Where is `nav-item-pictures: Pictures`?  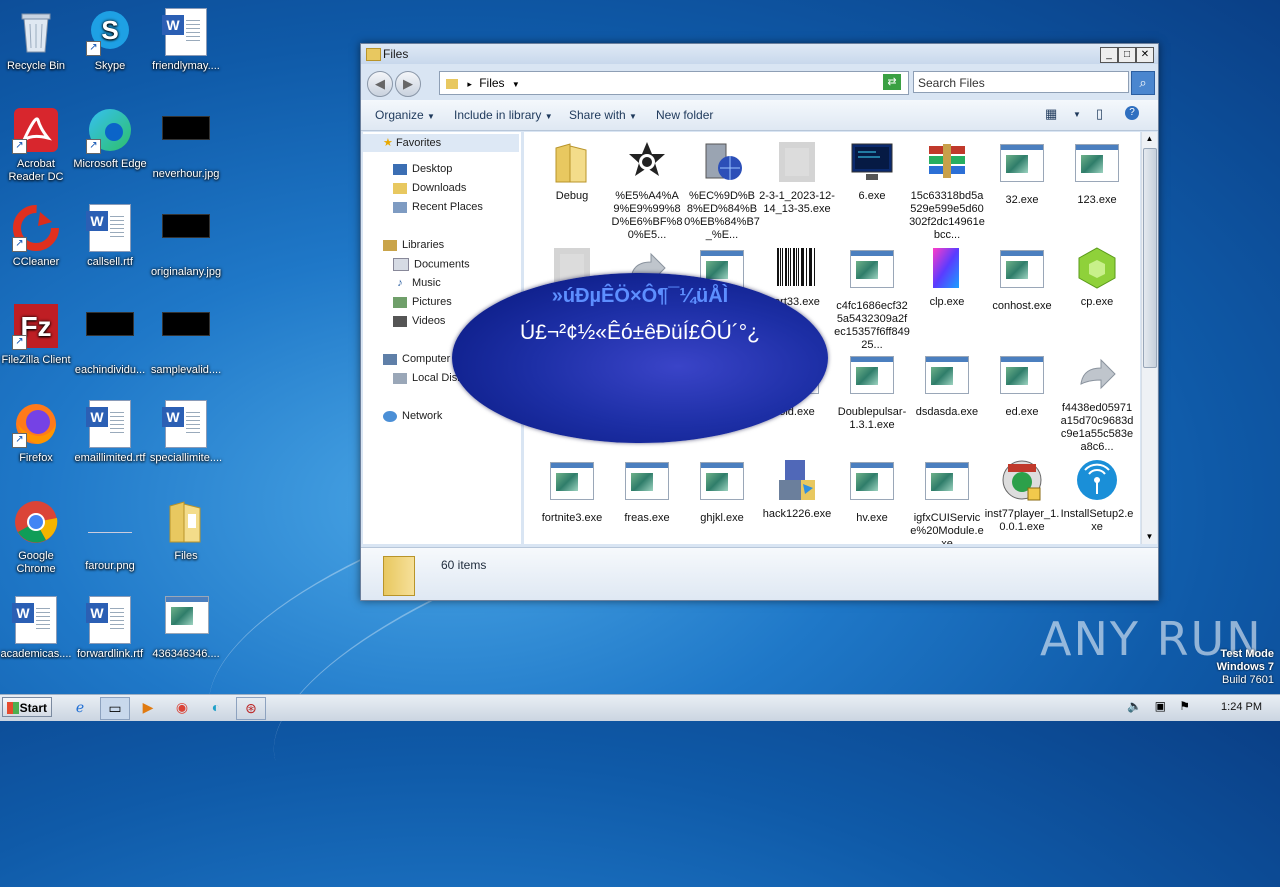
nav-item-pictures: Pictures is located at coordinates (422, 302).